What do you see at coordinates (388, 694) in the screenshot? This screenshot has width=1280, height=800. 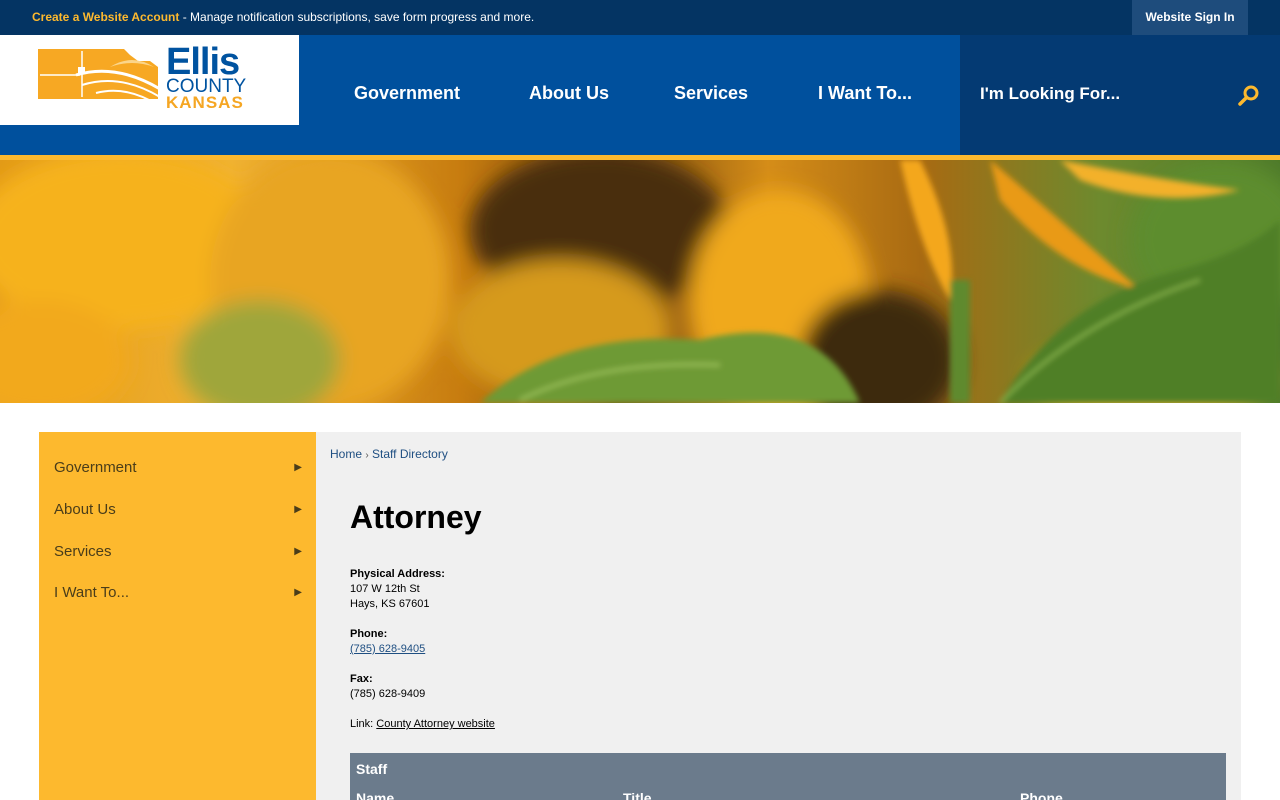 I see `fax-number: (785) 628-9409` at bounding box center [388, 694].